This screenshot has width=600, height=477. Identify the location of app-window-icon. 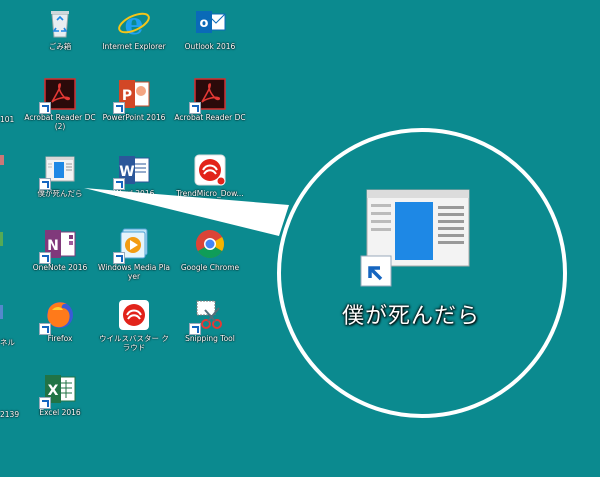
(415, 238).